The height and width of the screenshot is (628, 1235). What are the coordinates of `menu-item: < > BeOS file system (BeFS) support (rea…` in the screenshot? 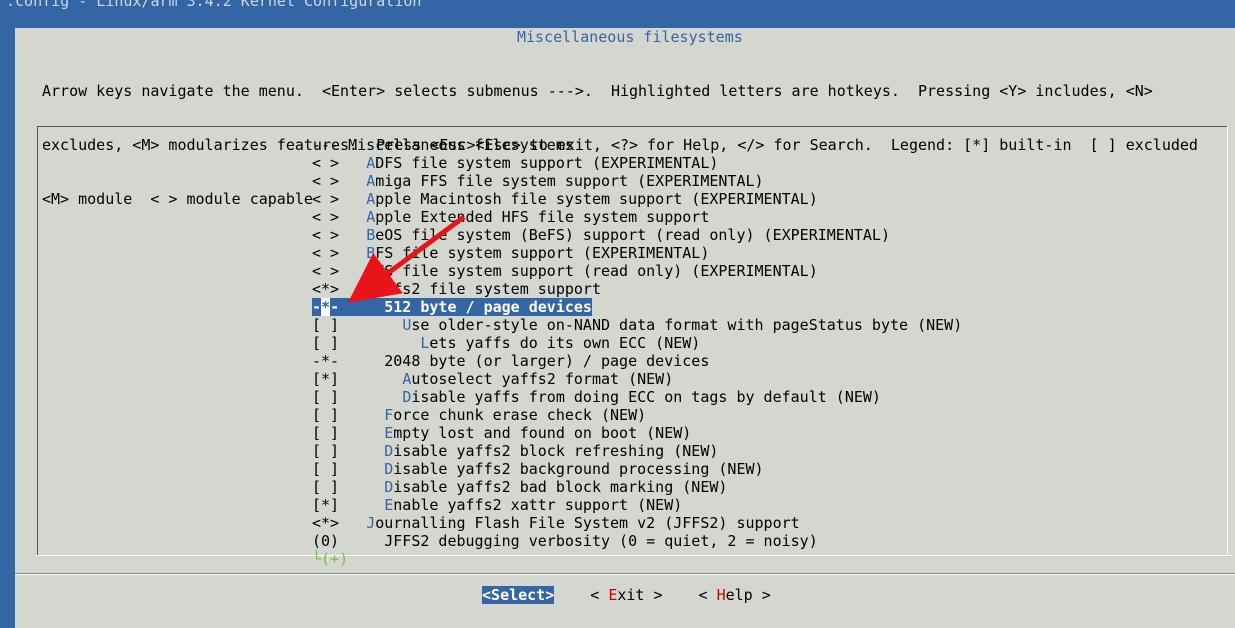 It's located at (637, 235).